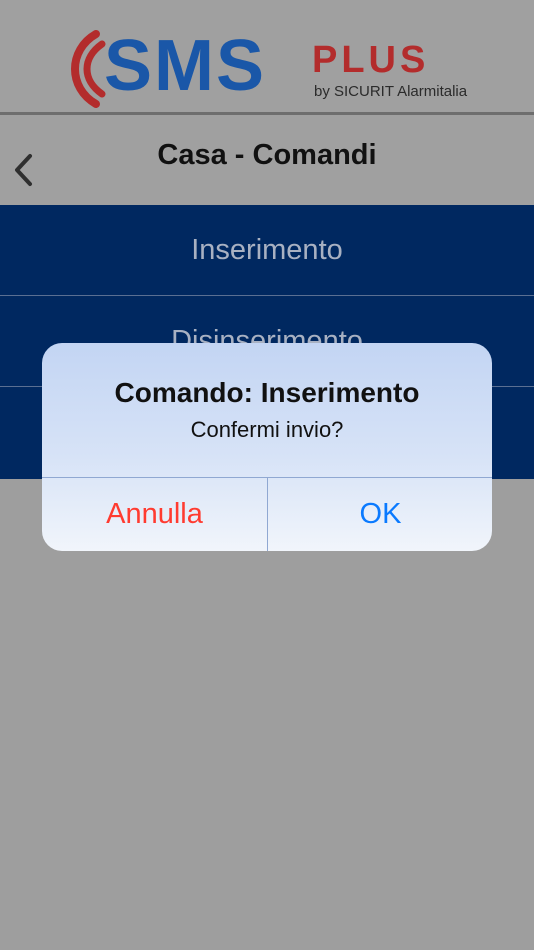 Image resolution: width=534 pixels, height=950 pixels. Describe the element at coordinates (185, 66) in the screenshot. I see `logo-brand: SMS` at that location.